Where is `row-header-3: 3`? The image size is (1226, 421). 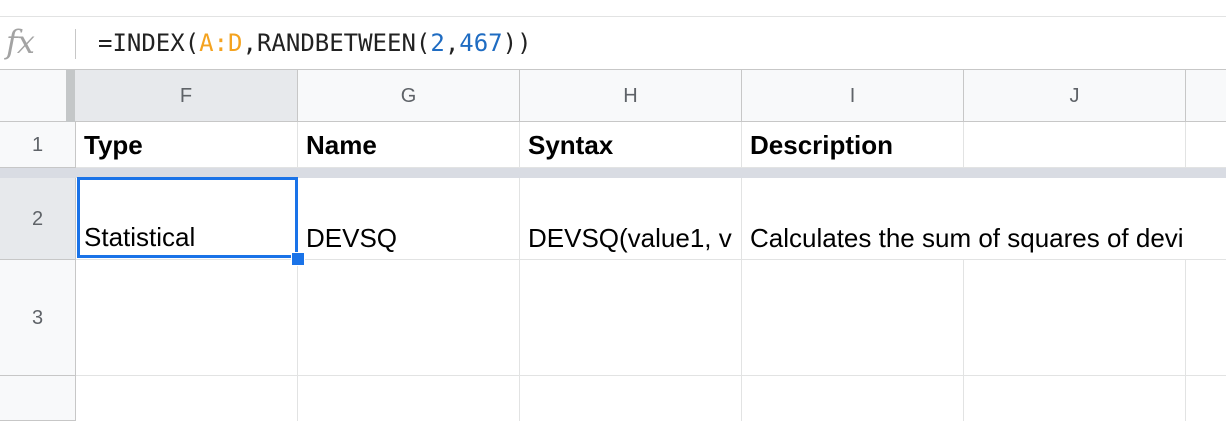
row-header-3: 3 is located at coordinates (38, 318).